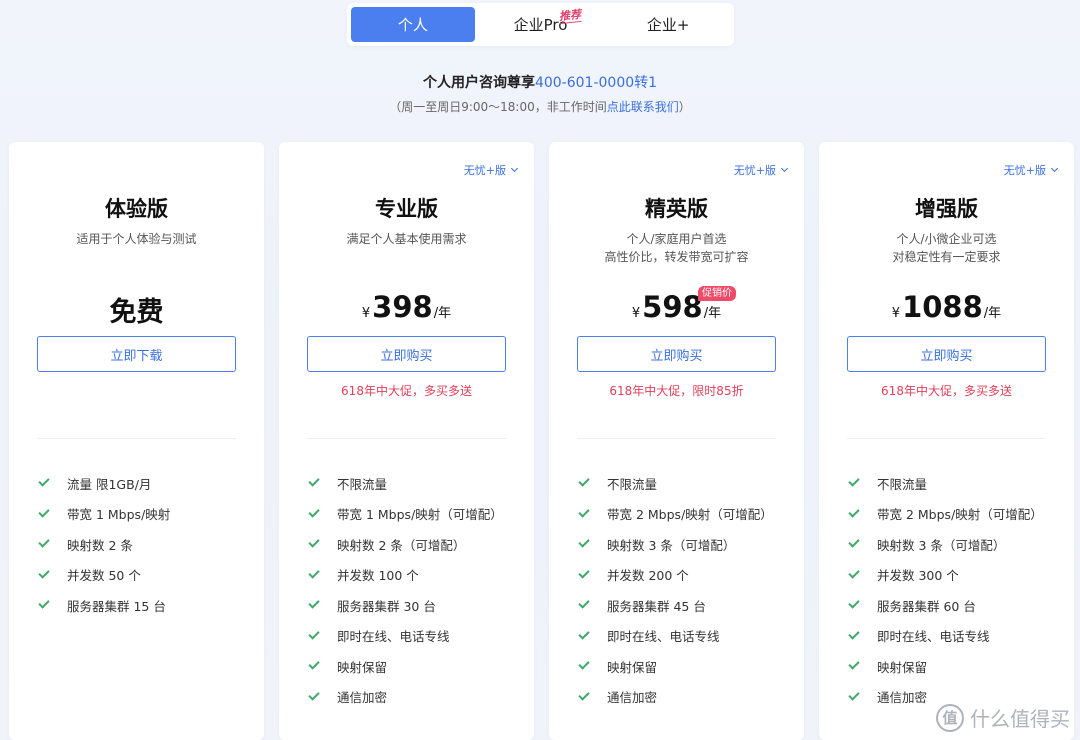 Image resolution: width=1080 pixels, height=740 pixels. What do you see at coordinates (103, 514) in the screenshot?
I see `feature-item: 带宽 1 Mbps/映射` at bounding box center [103, 514].